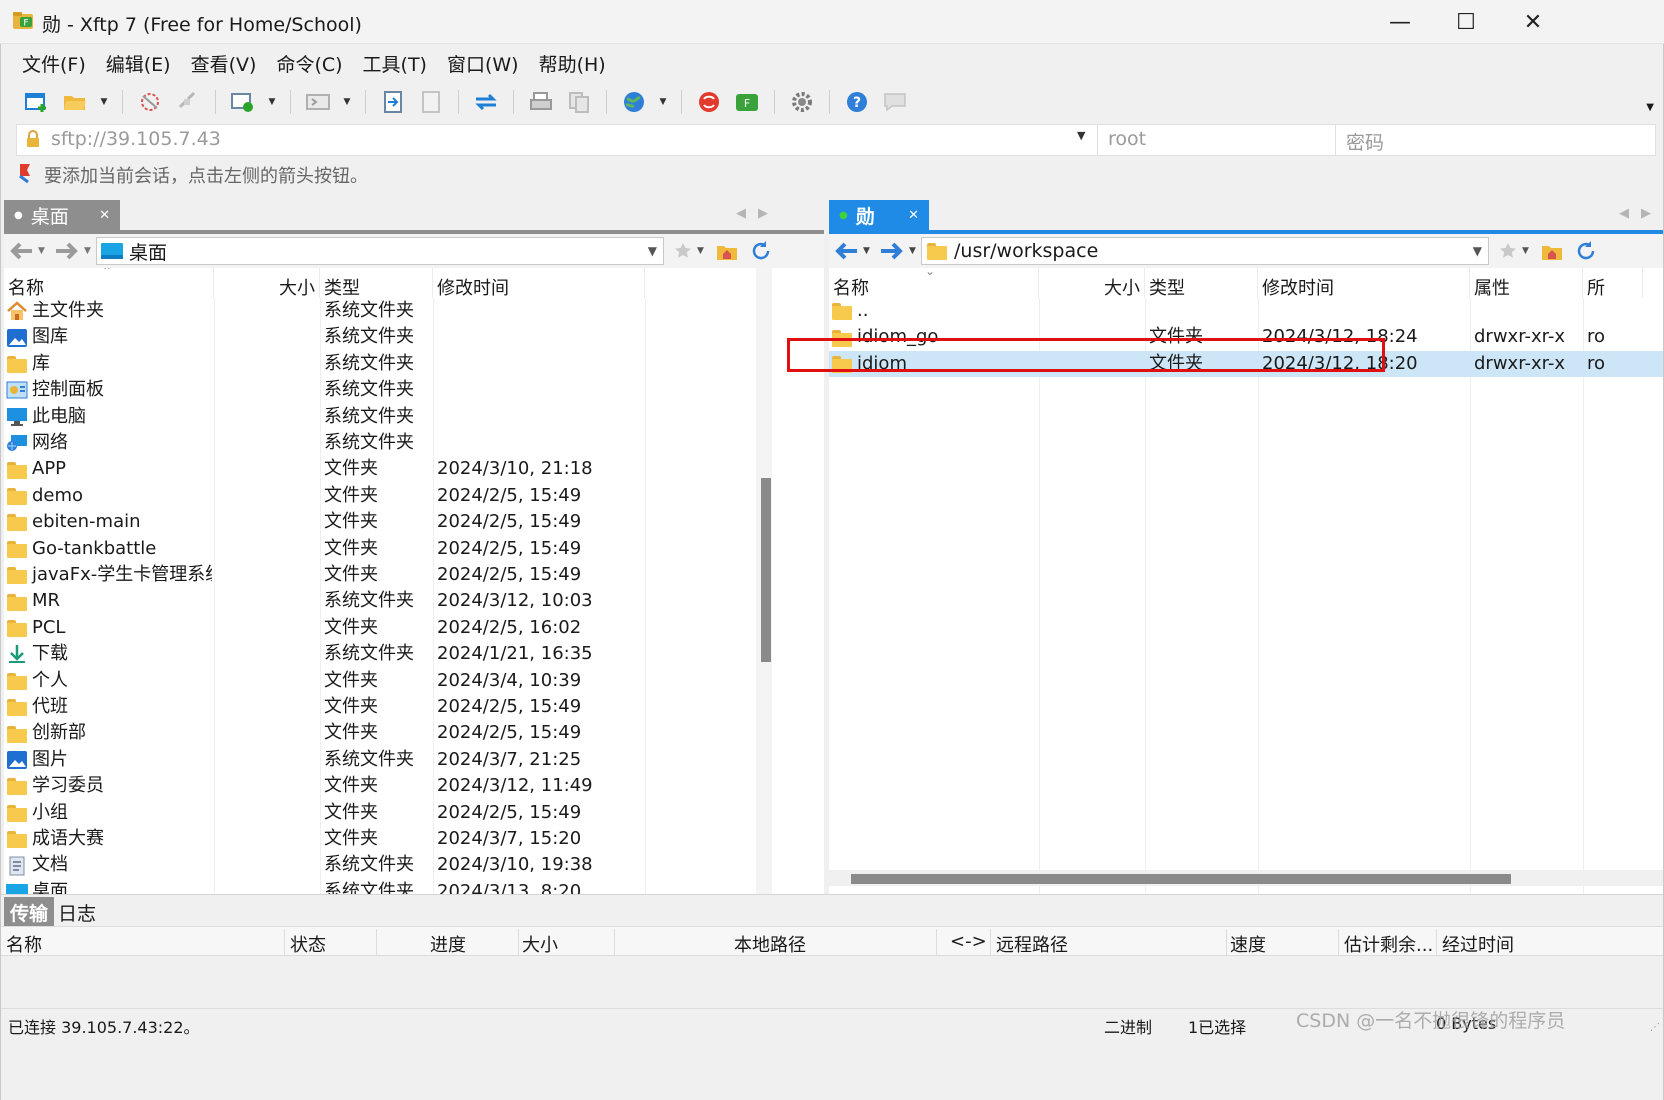 The width and height of the screenshot is (1664, 1100). Describe the element at coordinates (380, 839) in the screenshot. I see `table-row: 成语大赛 文件夹 2024/3/7, 15:20` at that location.